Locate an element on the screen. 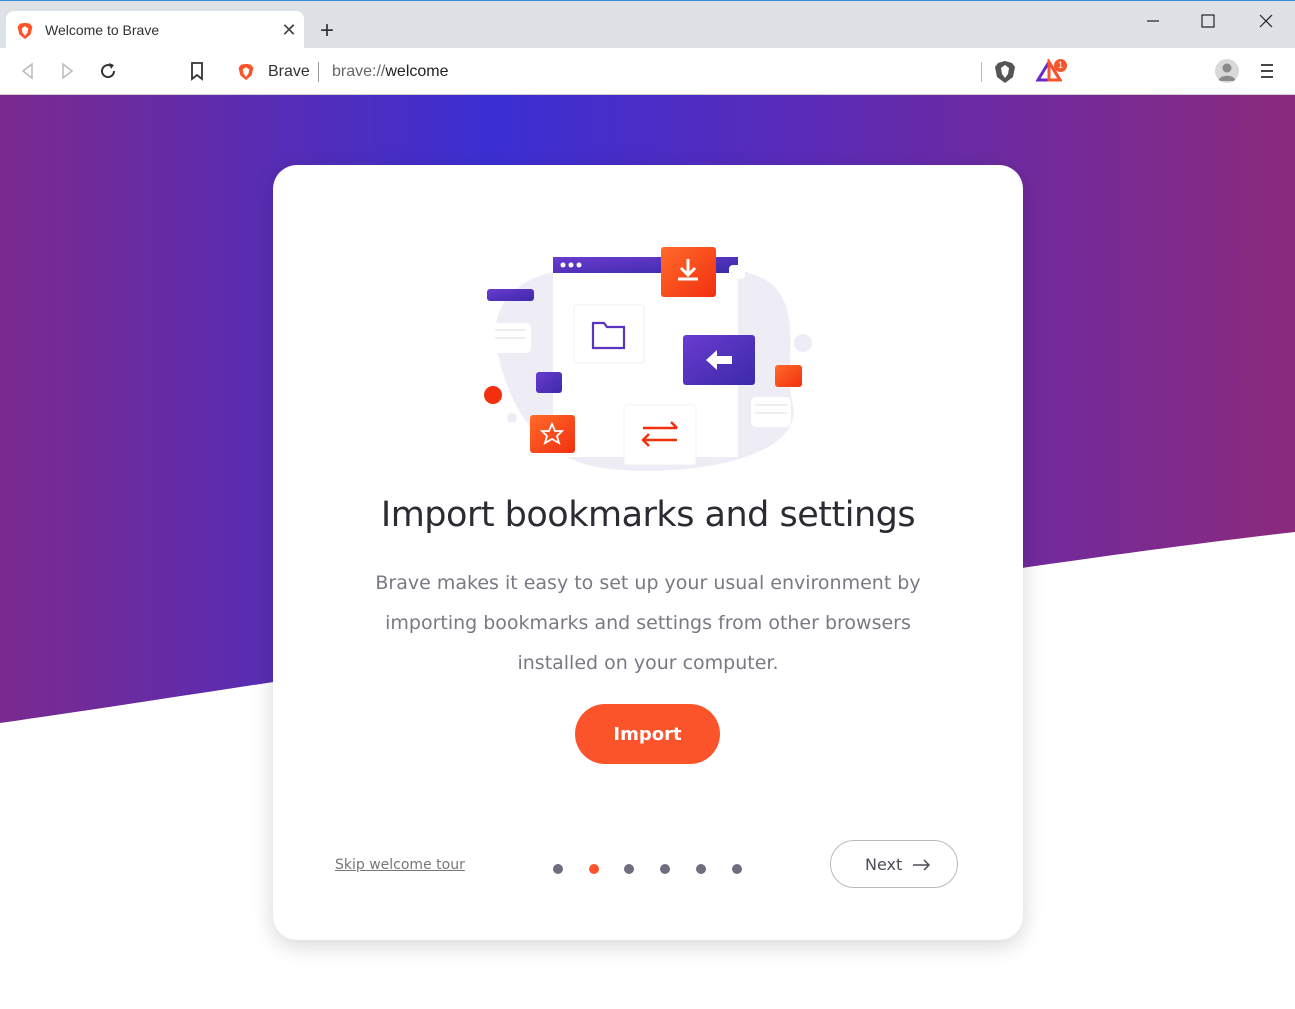 The width and height of the screenshot is (1295, 1009). next-button: Next is located at coordinates (894, 864).